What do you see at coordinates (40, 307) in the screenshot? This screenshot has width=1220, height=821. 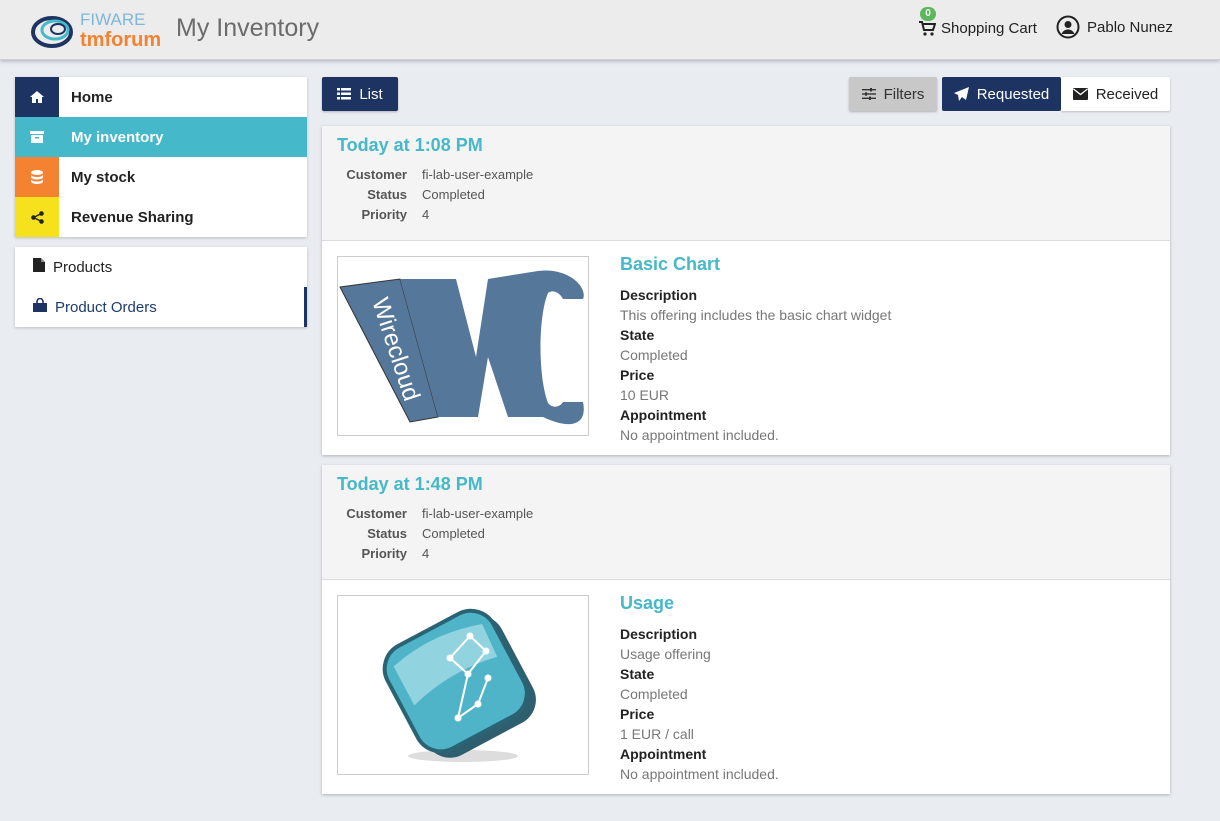 I see `shopping-bag-icon` at bounding box center [40, 307].